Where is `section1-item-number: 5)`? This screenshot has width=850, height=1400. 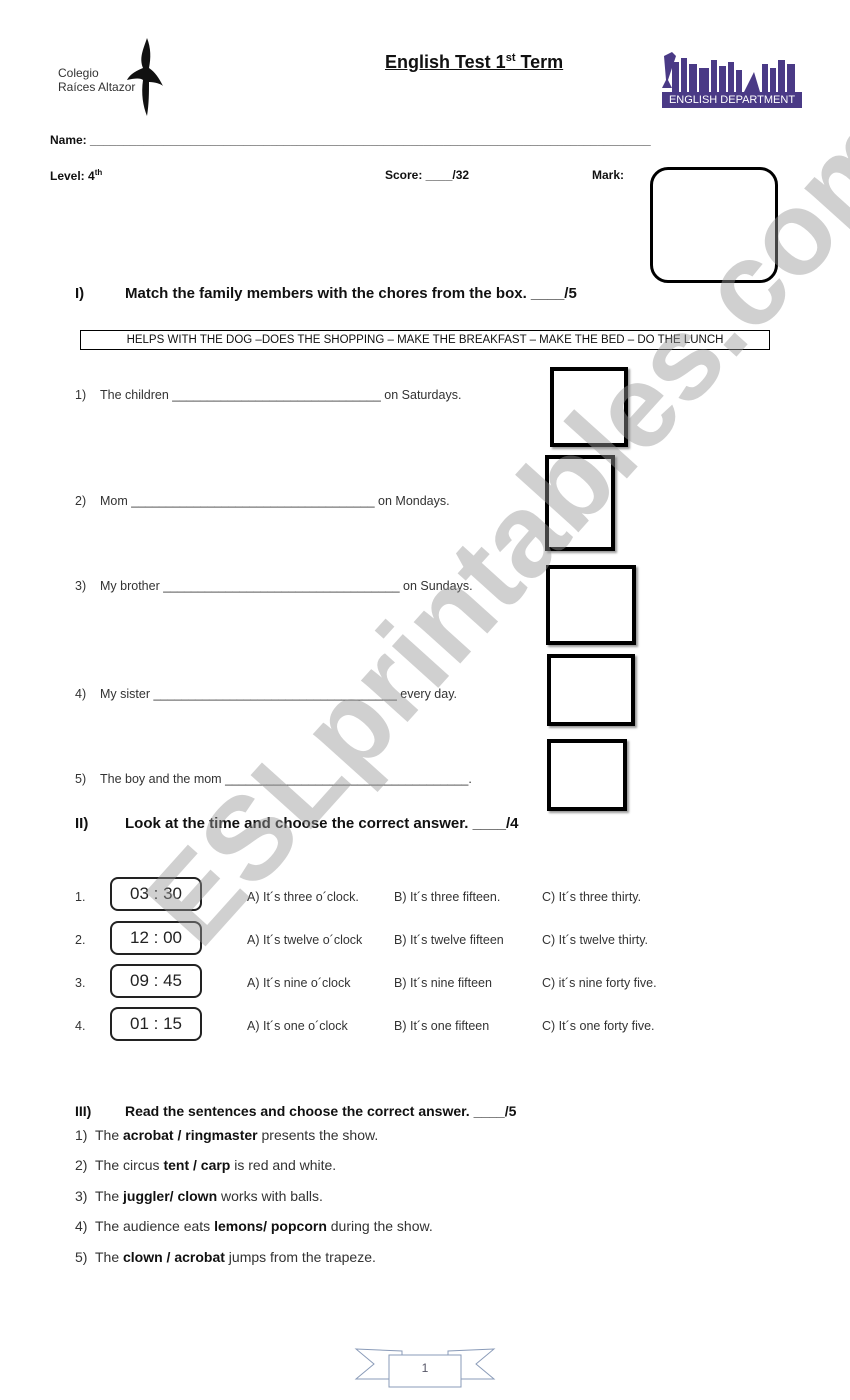 section1-item-number: 5) is located at coordinates (81, 779).